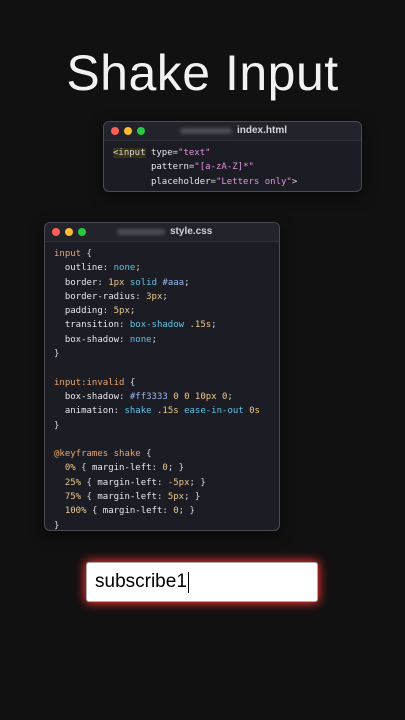  I want to click on code-token: border-radius, so click(100, 296).